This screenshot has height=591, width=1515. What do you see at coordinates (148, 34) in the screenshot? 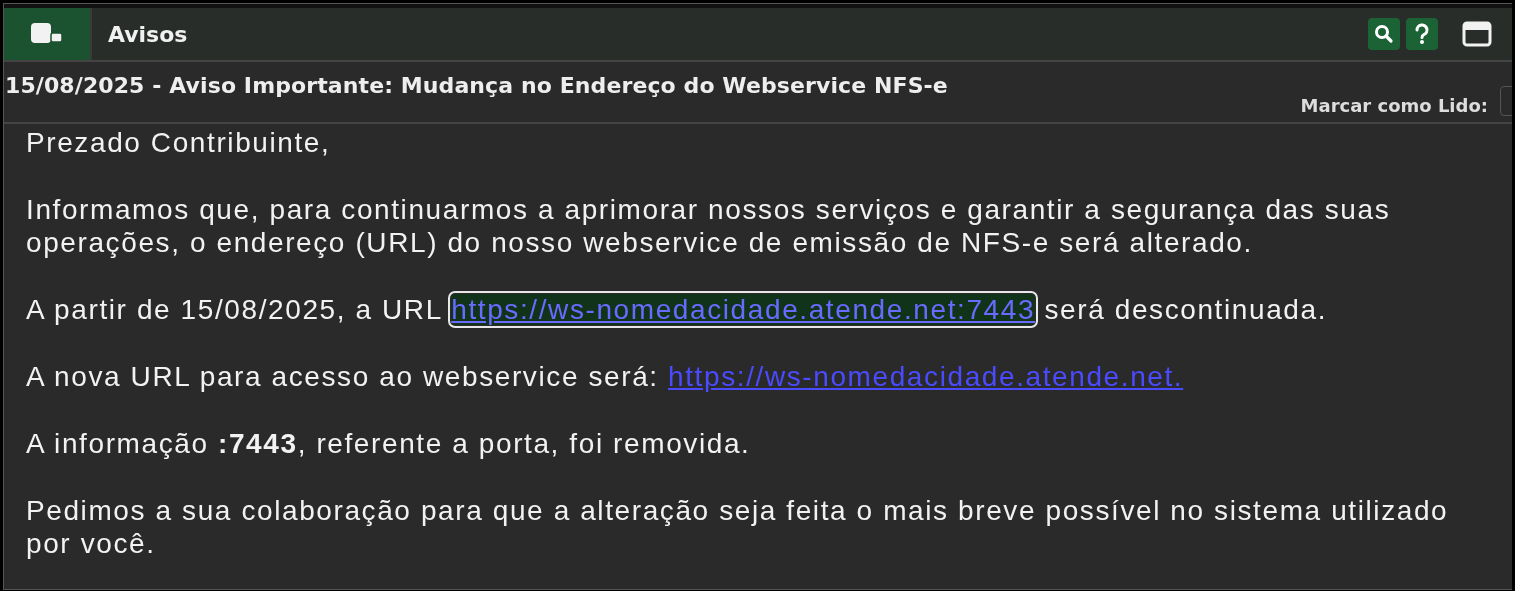
I see `window-title: Avisos` at bounding box center [148, 34].